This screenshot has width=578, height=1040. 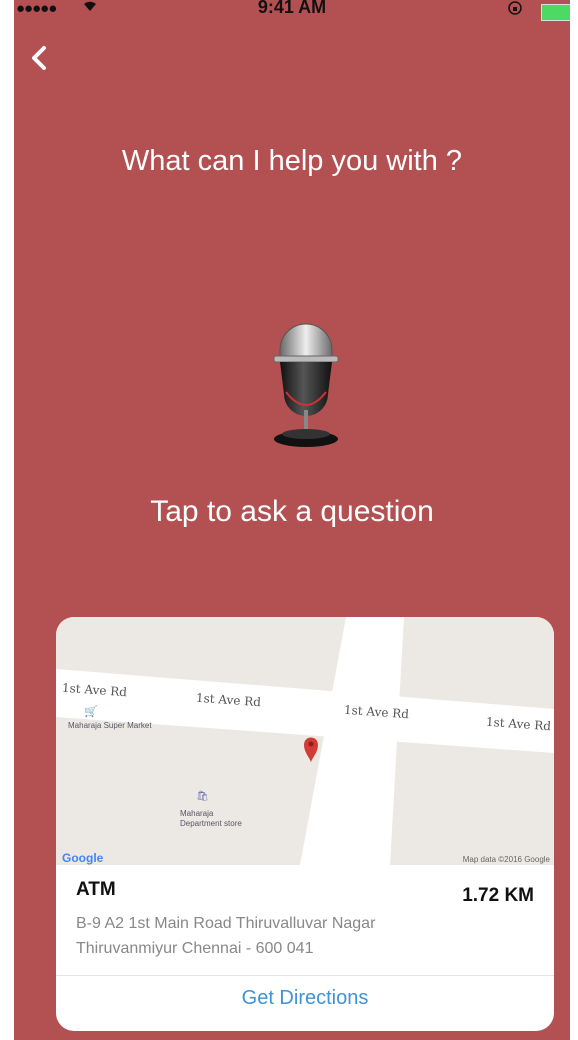 I want to click on address-line-2: Thiruvanmiyur Chennai - 600 041, so click(x=195, y=948).